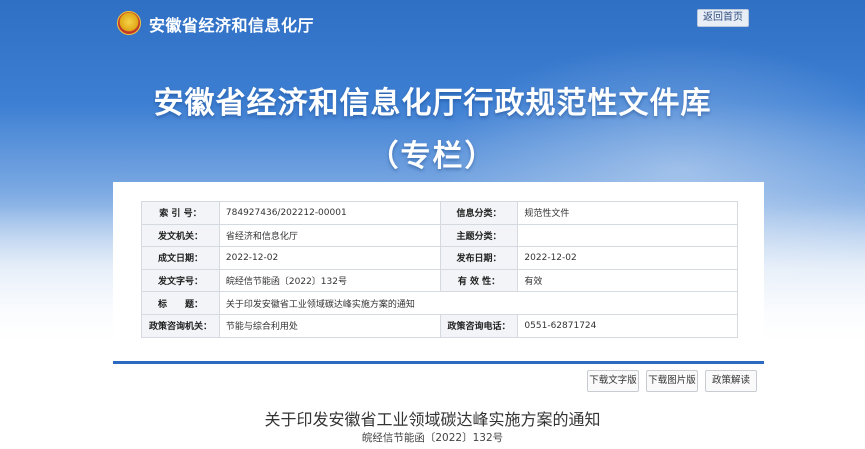 This screenshot has height=449, width=865. I want to click on consult-phone-value: 0551-62871724, so click(627, 325).